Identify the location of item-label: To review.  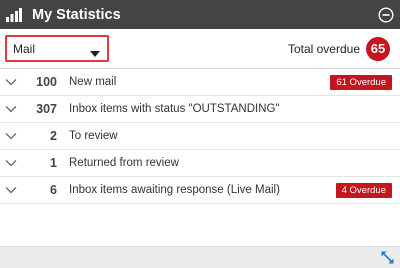
(93, 136).